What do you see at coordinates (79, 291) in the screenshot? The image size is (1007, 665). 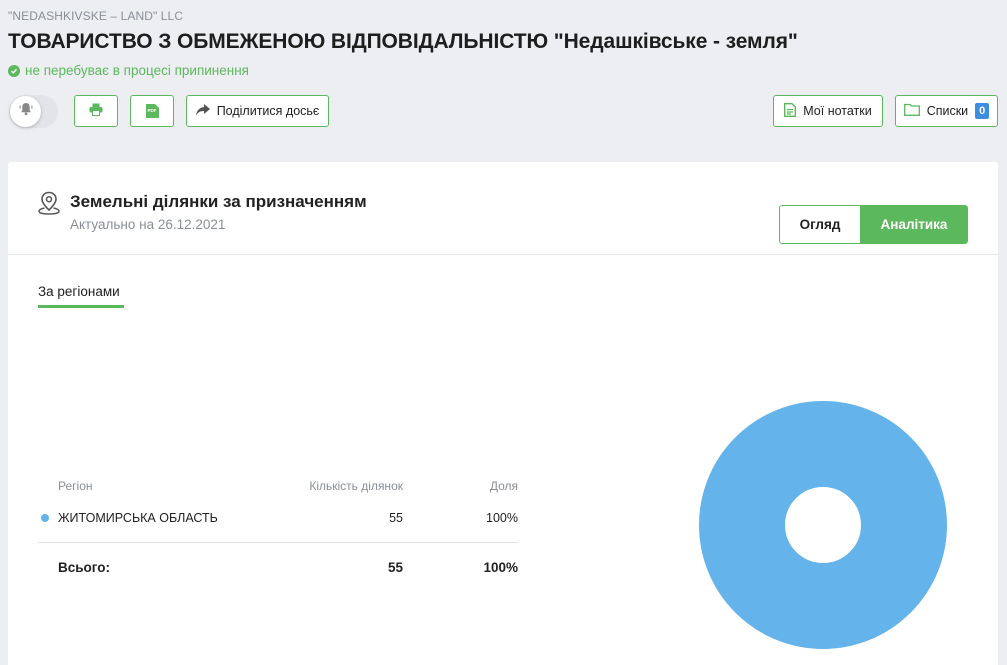 I see `tab-by-regions: За регіонами` at bounding box center [79, 291].